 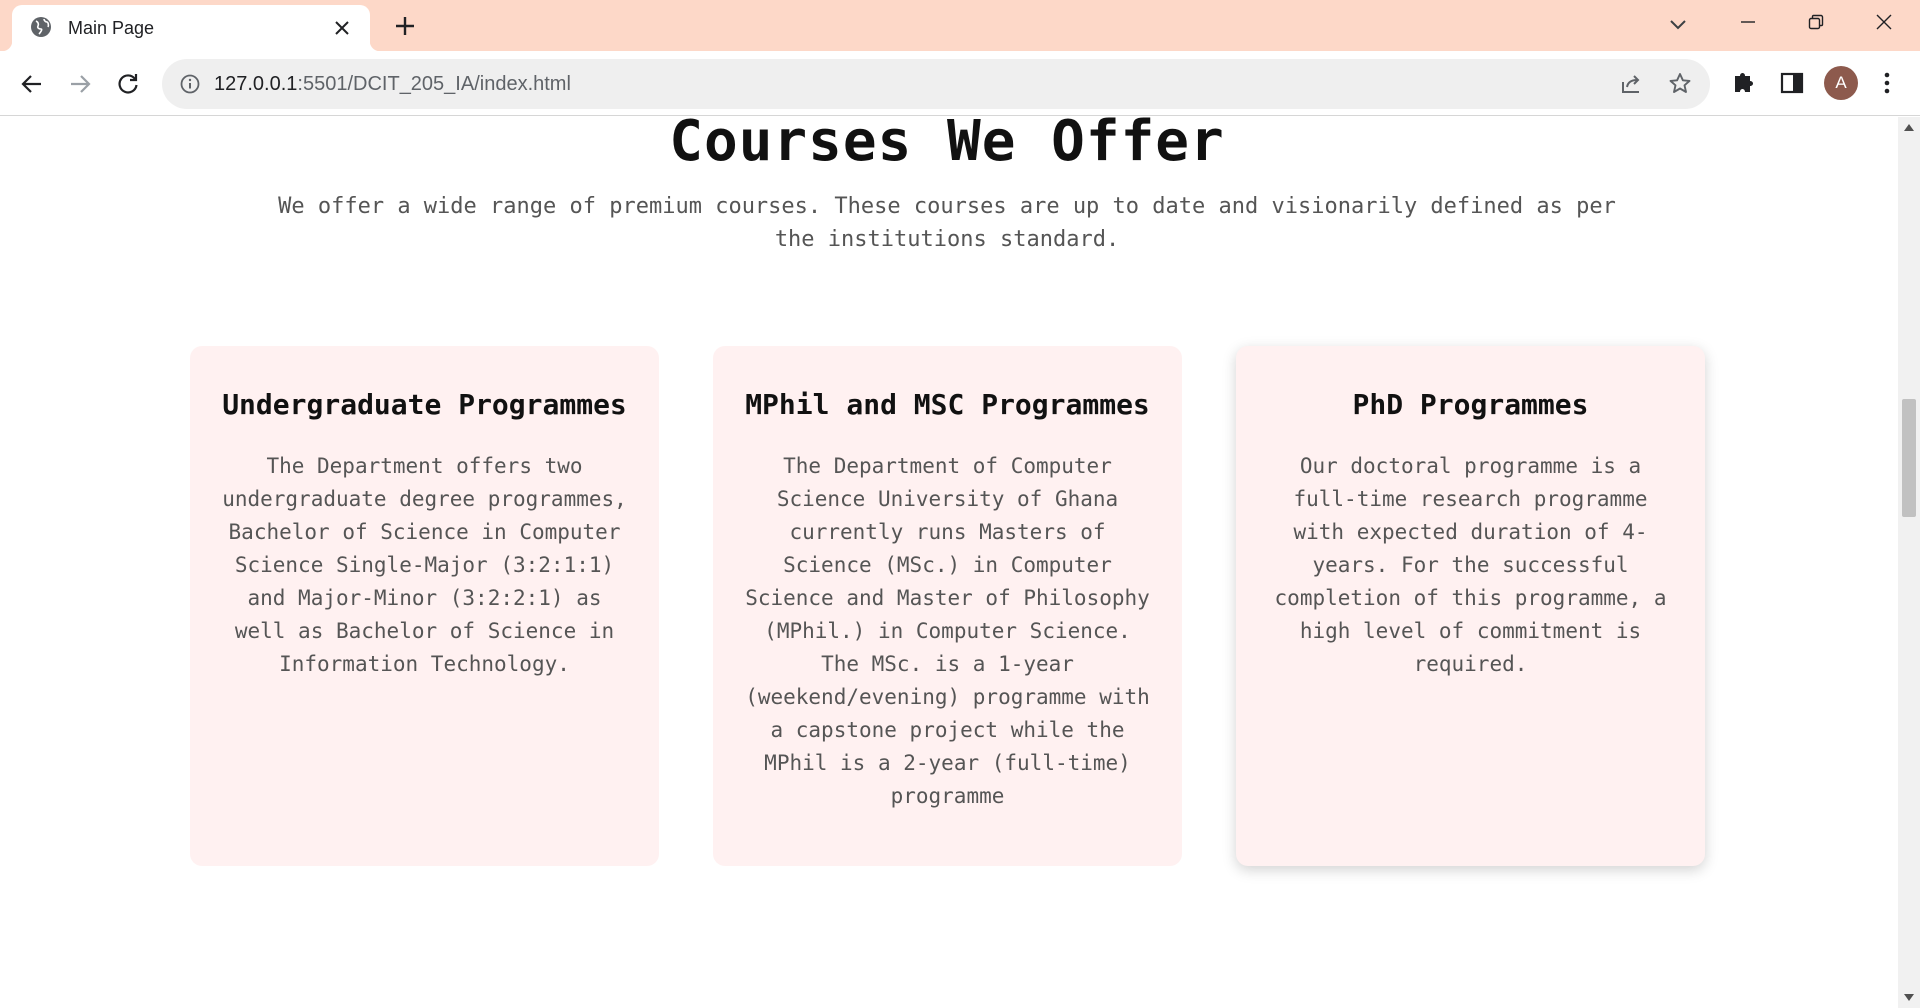 I want to click on chevron-down-icon, so click(x=1678, y=25).